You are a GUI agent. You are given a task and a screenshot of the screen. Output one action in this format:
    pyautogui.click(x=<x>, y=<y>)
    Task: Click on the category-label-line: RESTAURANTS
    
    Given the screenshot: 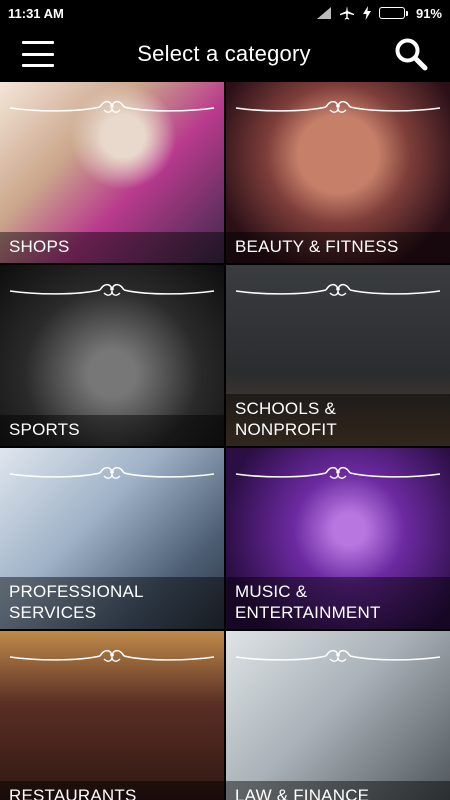 What is the action you would take?
    pyautogui.click(x=73, y=793)
    